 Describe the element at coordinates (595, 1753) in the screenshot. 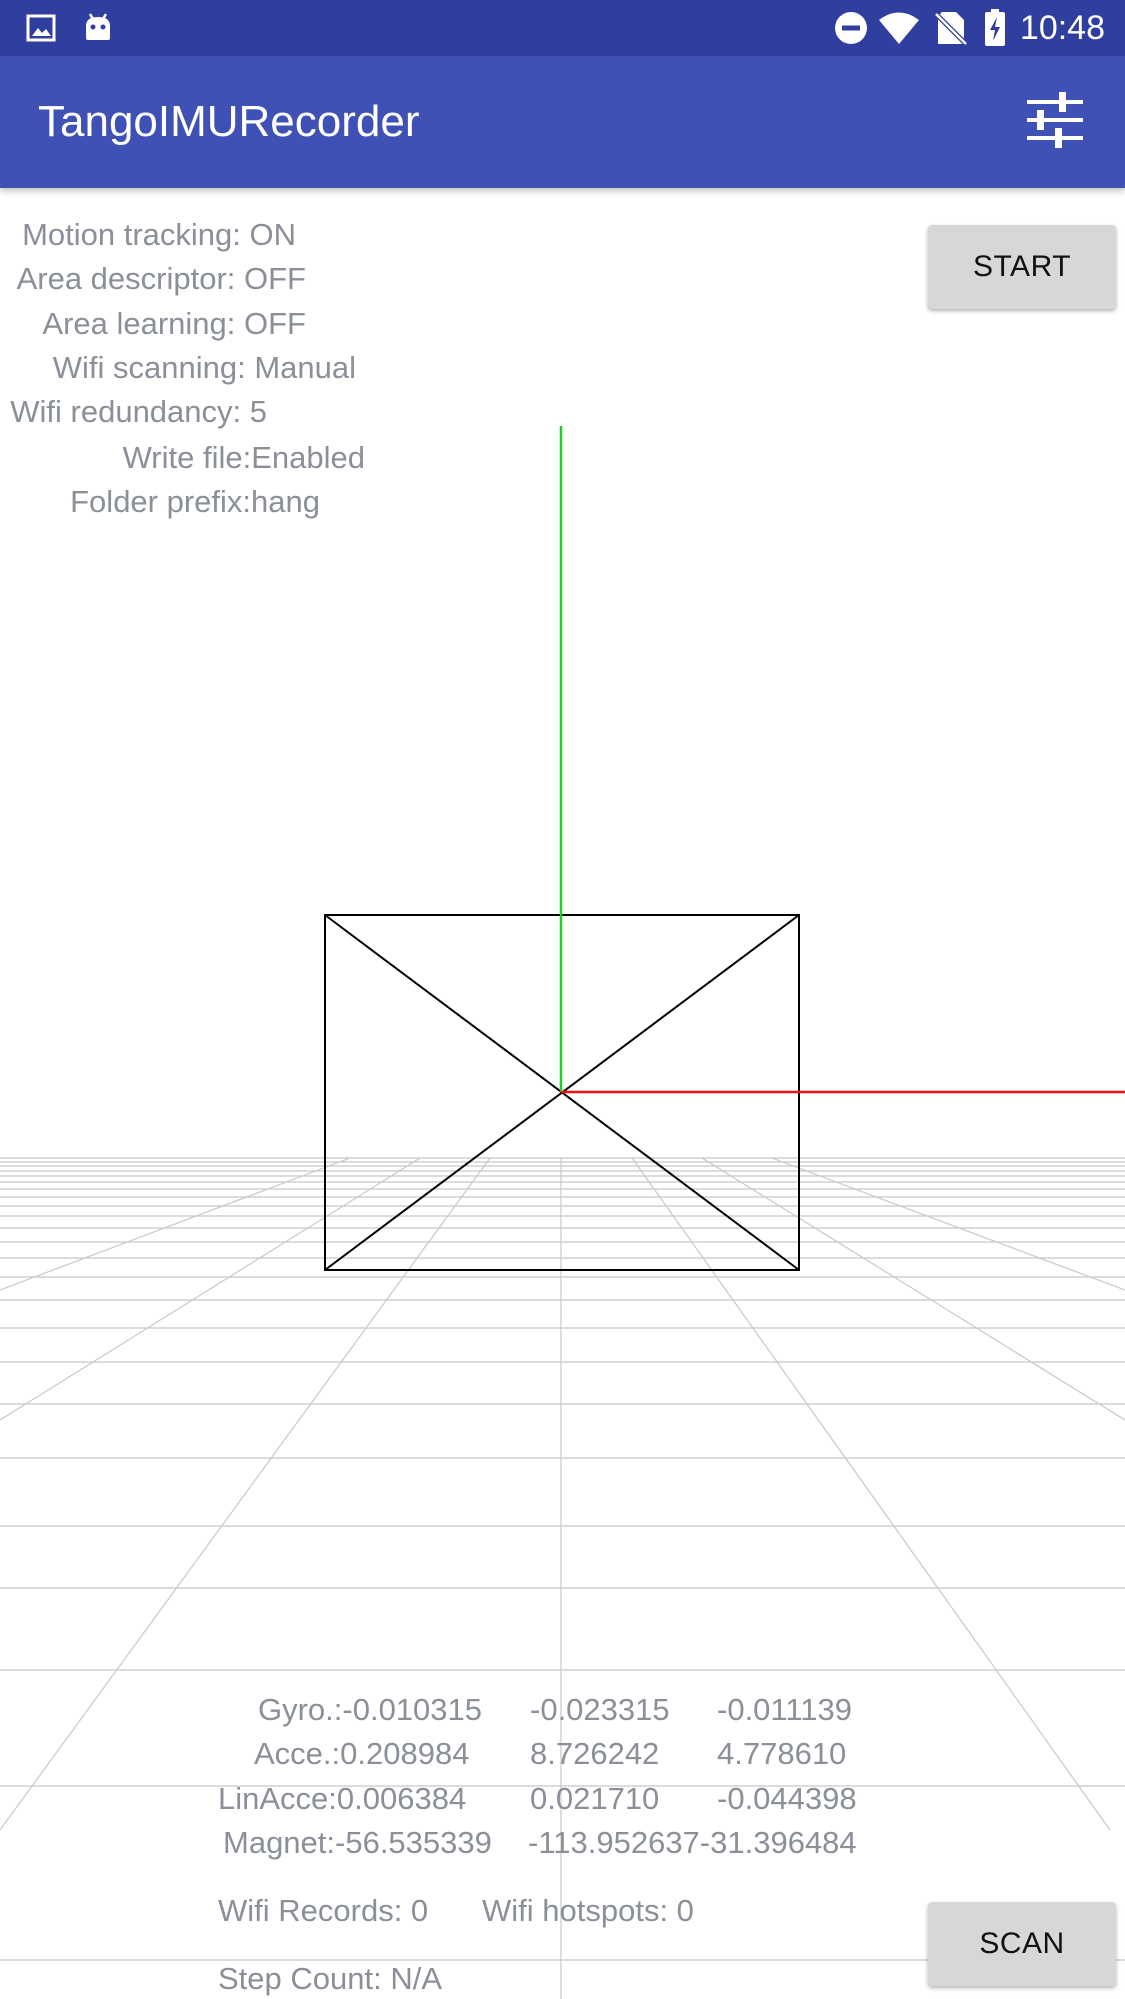

I see `acce-y-value: 8.726242` at that location.